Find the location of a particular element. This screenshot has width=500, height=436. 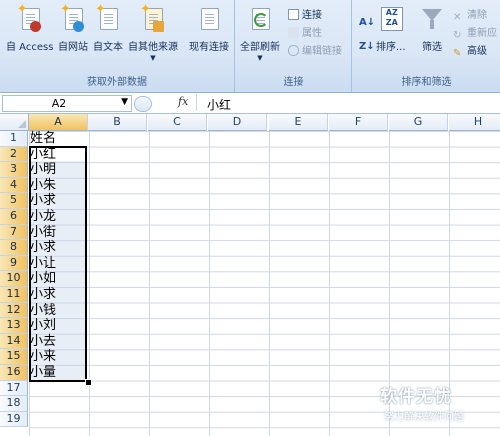

fill-handle is located at coordinates (88, 382).